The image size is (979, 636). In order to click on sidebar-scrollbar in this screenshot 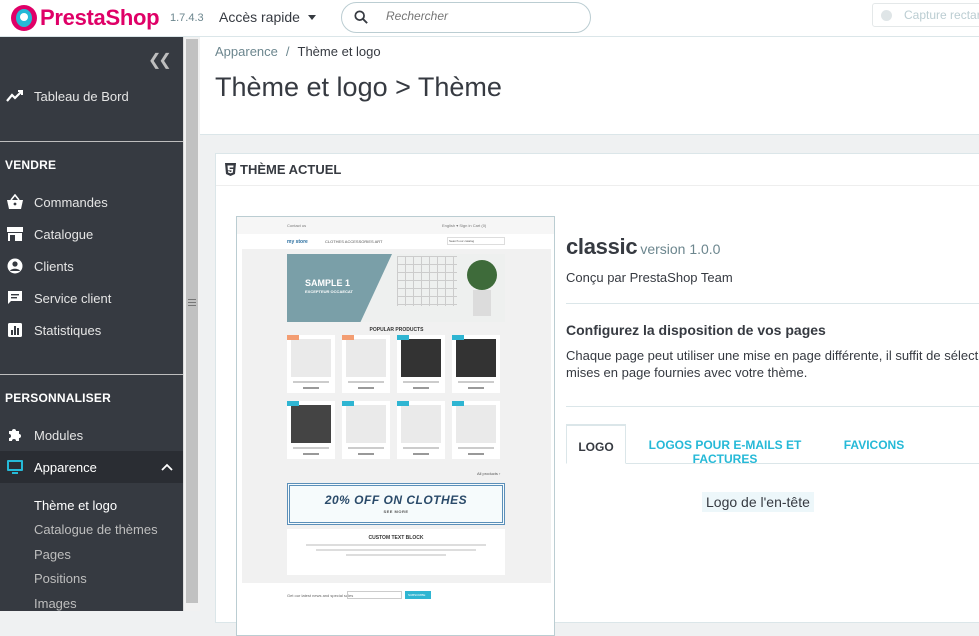, I will do `click(191, 324)`.